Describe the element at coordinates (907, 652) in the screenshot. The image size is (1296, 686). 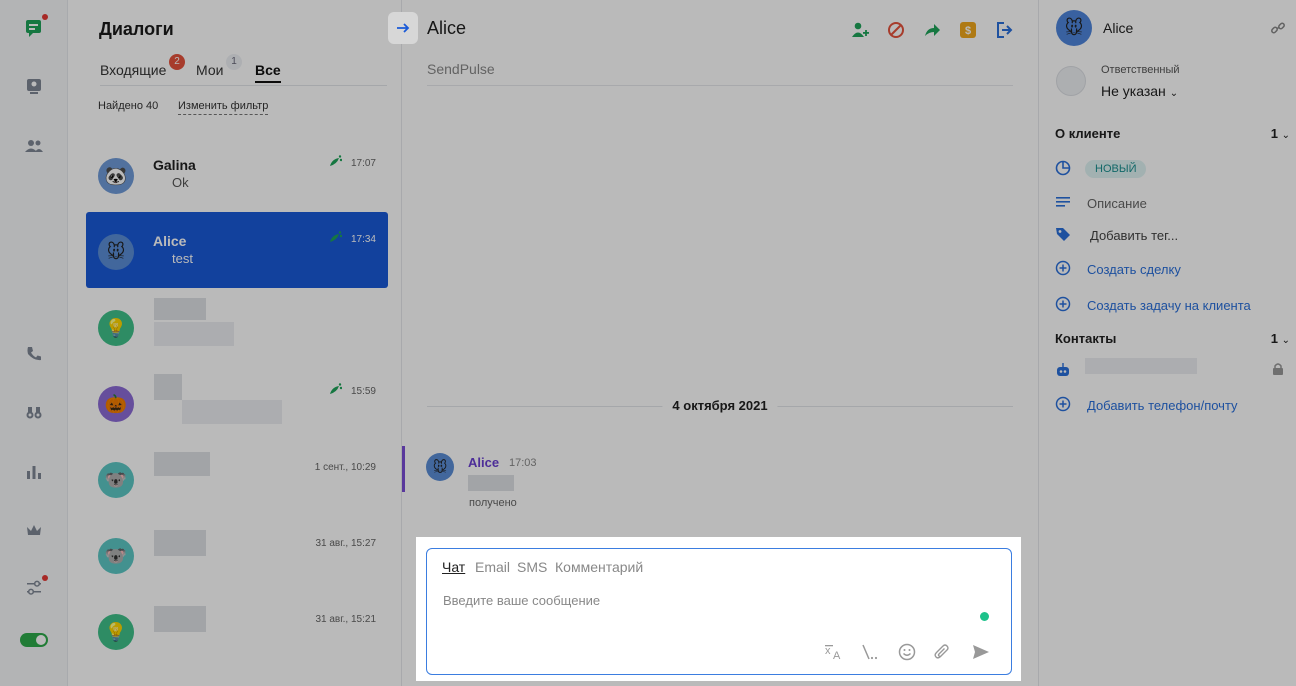
I see `emoji-icon` at that location.